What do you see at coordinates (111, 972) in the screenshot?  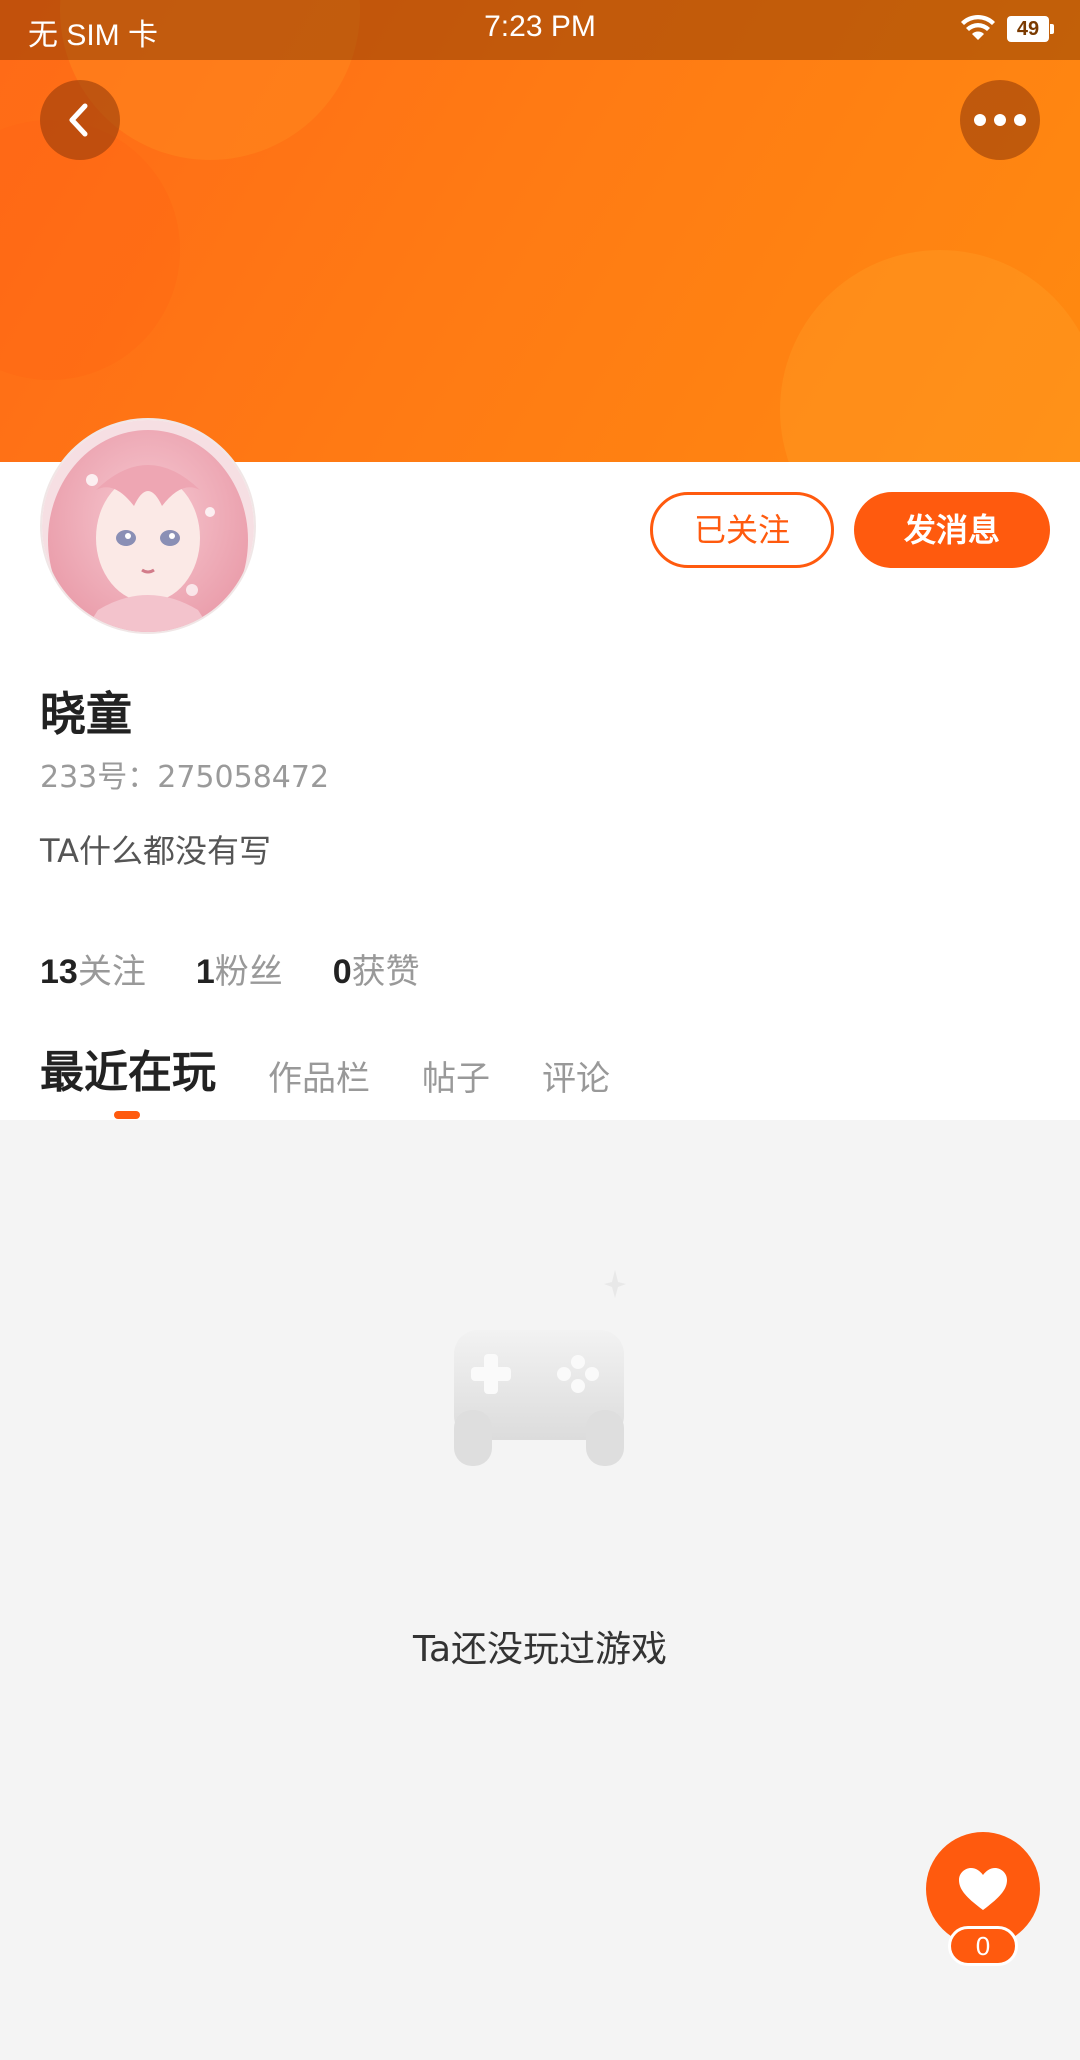 I see `stat-label: 关注` at bounding box center [111, 972].